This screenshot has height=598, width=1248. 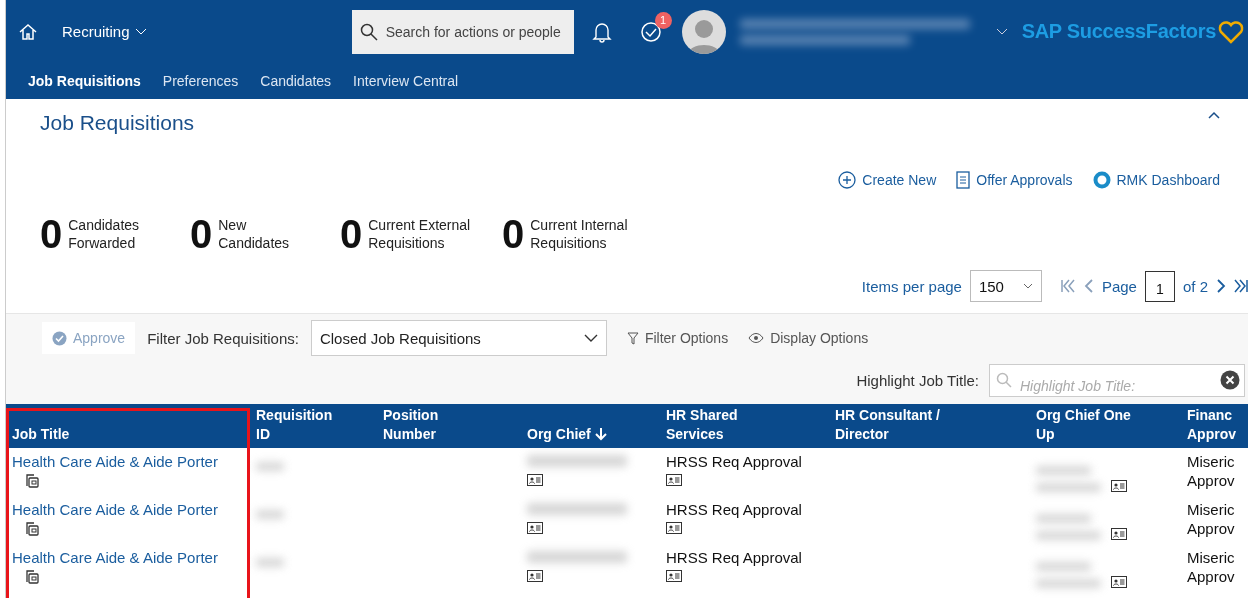 What do you see at coordinates (1014, 180) in the screenshot?
I see `action-link: Offer Approvals` at bounding box center [1014, 180].